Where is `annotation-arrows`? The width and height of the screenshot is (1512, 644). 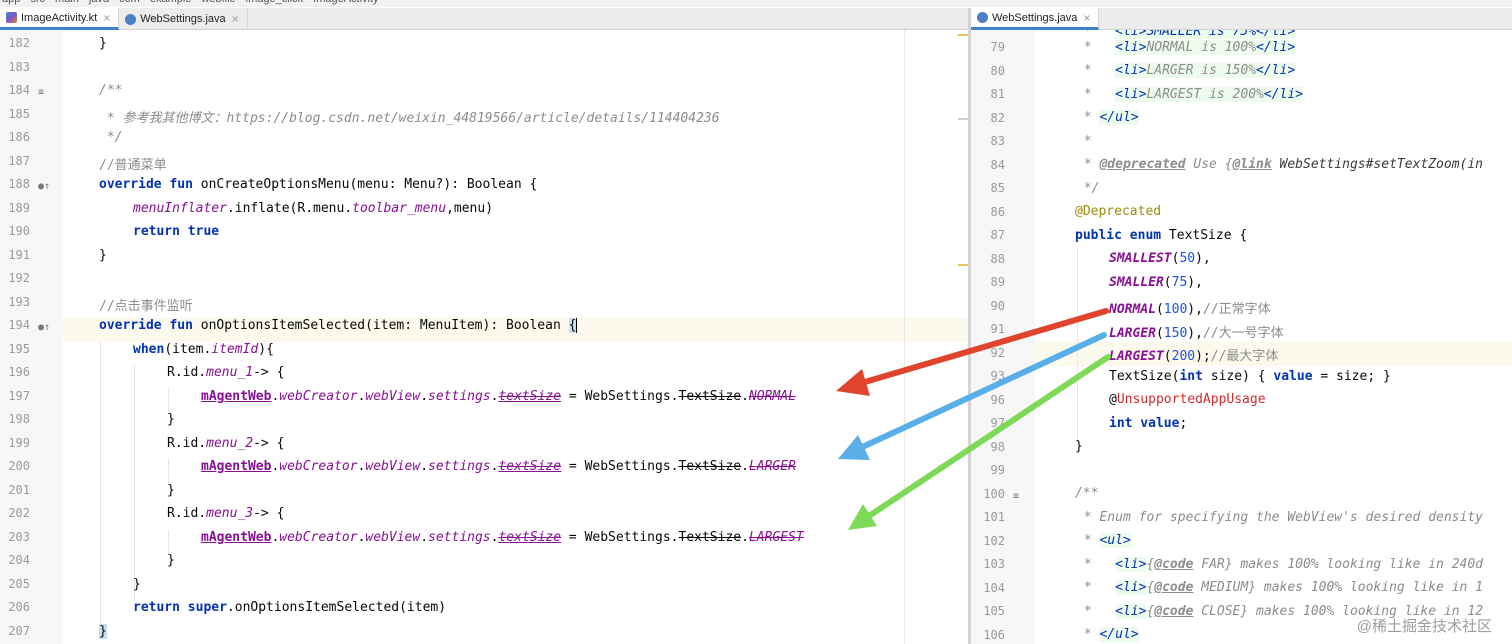 annotation-arrows is located at coordinates (973, 419).